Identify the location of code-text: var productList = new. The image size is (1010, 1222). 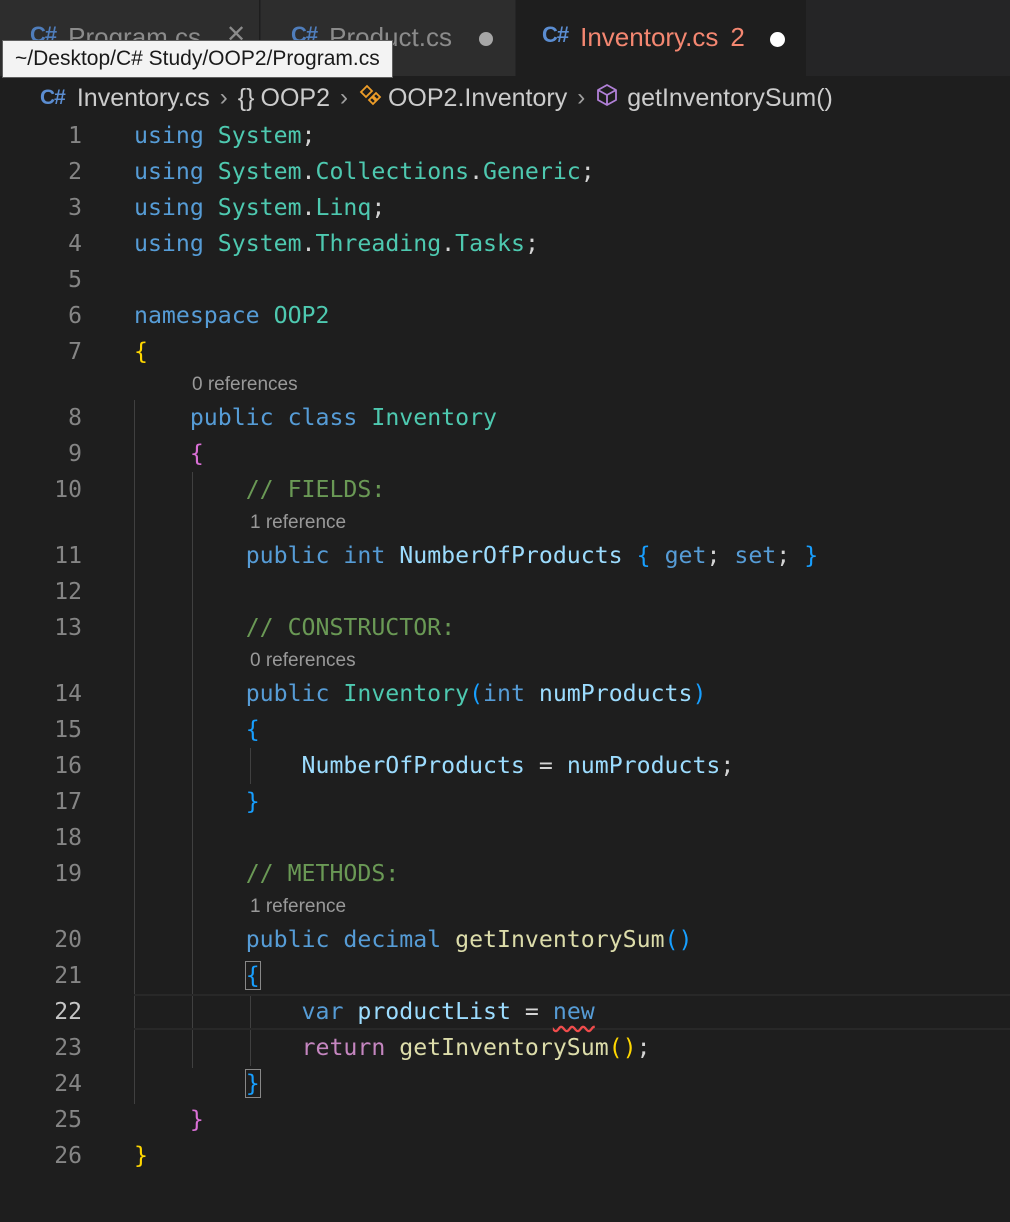
(448, 1011).